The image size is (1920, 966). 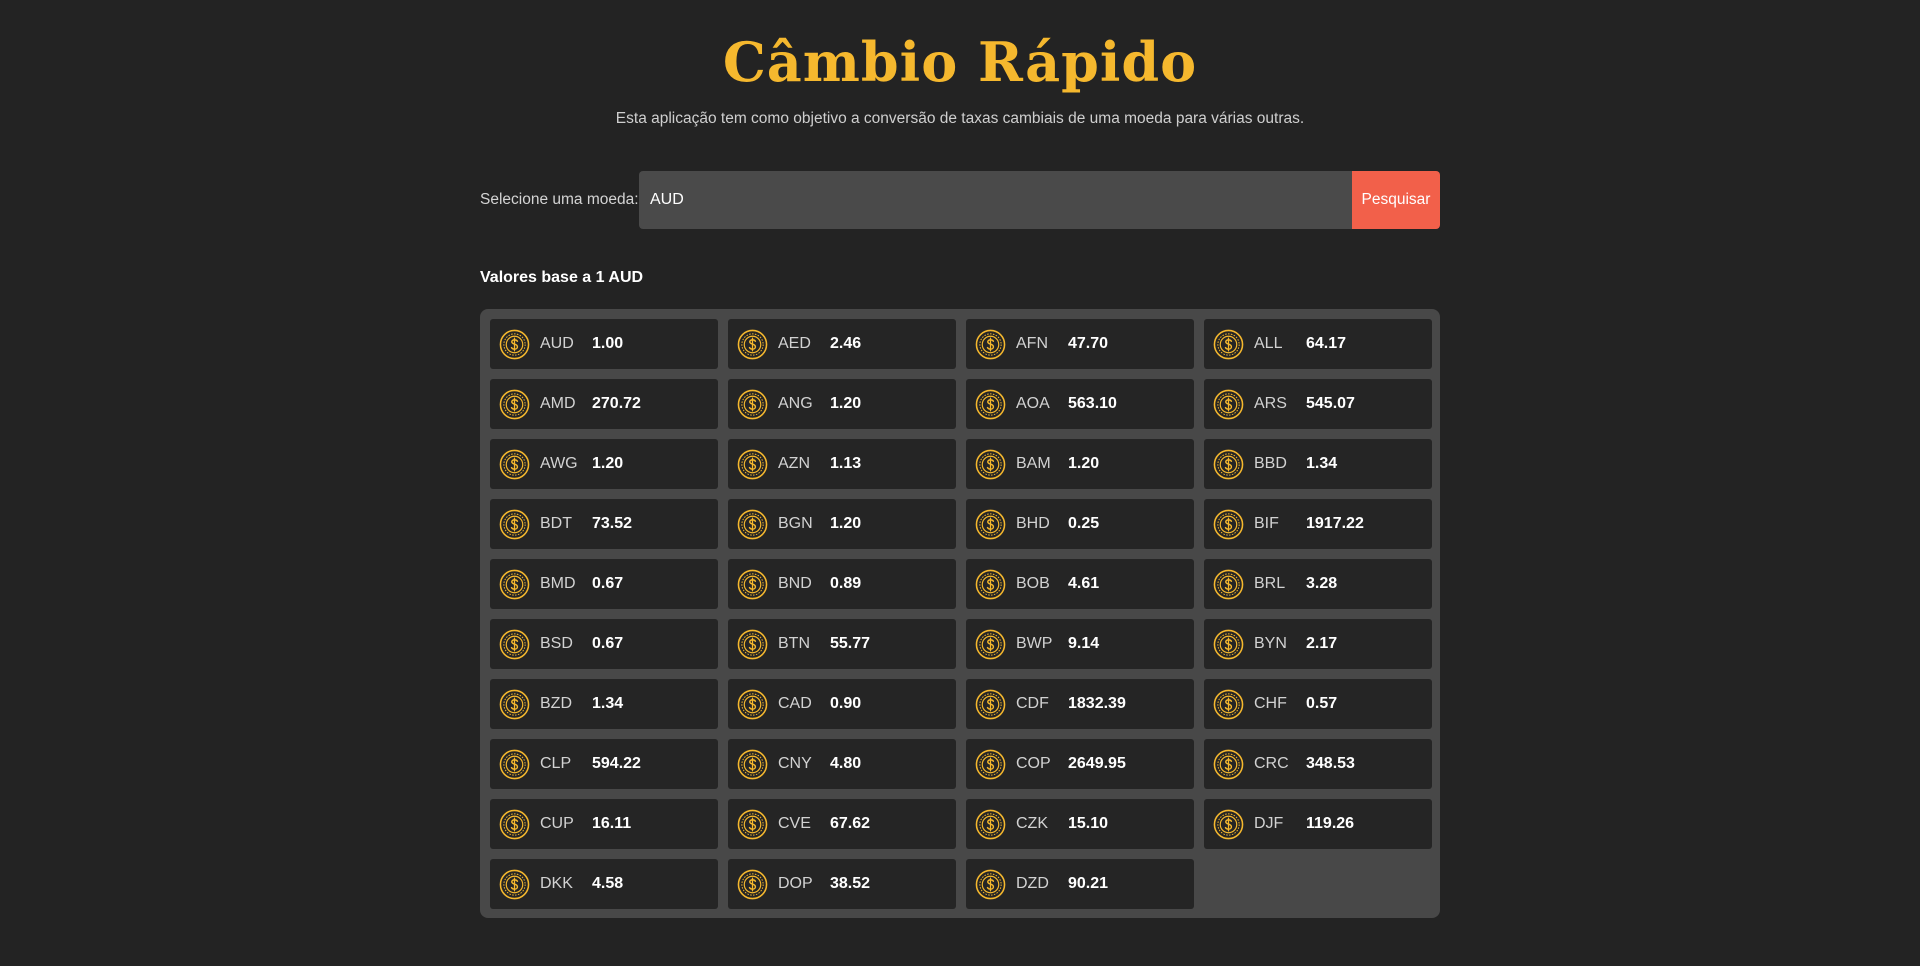 I want to click on rate-card: AOA 563.10, so click(x=1080, y=404).